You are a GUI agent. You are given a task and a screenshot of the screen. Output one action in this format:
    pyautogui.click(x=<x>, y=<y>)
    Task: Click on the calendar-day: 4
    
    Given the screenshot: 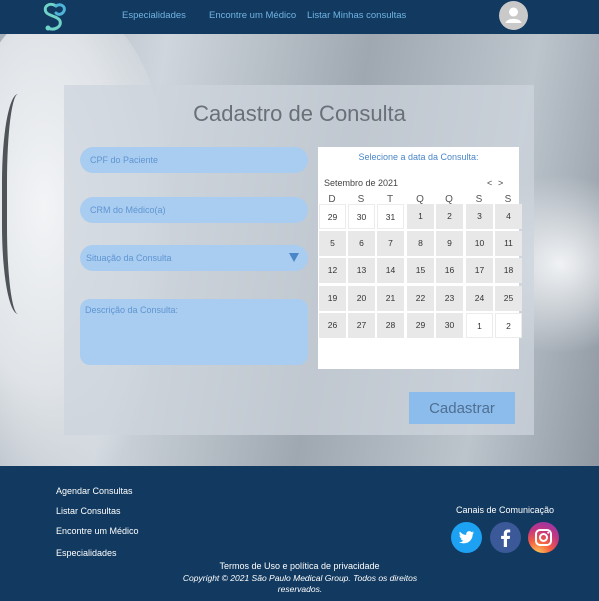 What is the action you would take?
    pyautogui.click(x=508, y=216)
    